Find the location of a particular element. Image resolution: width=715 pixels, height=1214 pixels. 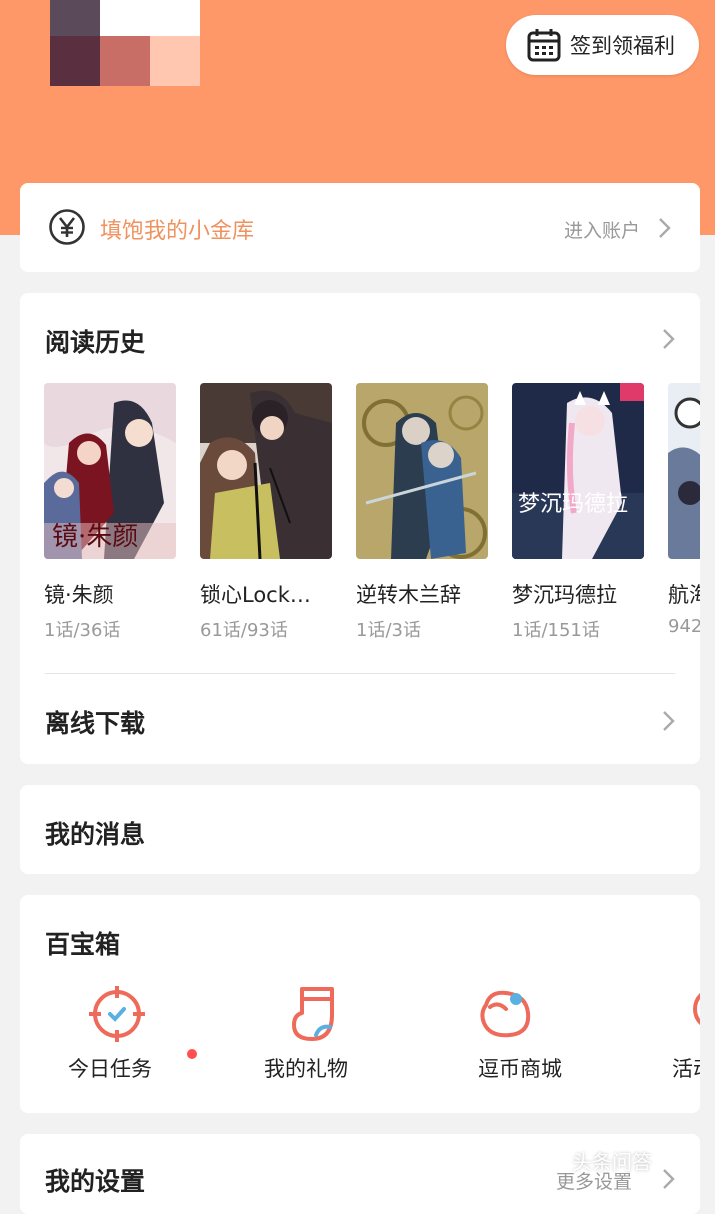

book-cover: 梦沉玛德拉 is located at coordinates (578, 471).